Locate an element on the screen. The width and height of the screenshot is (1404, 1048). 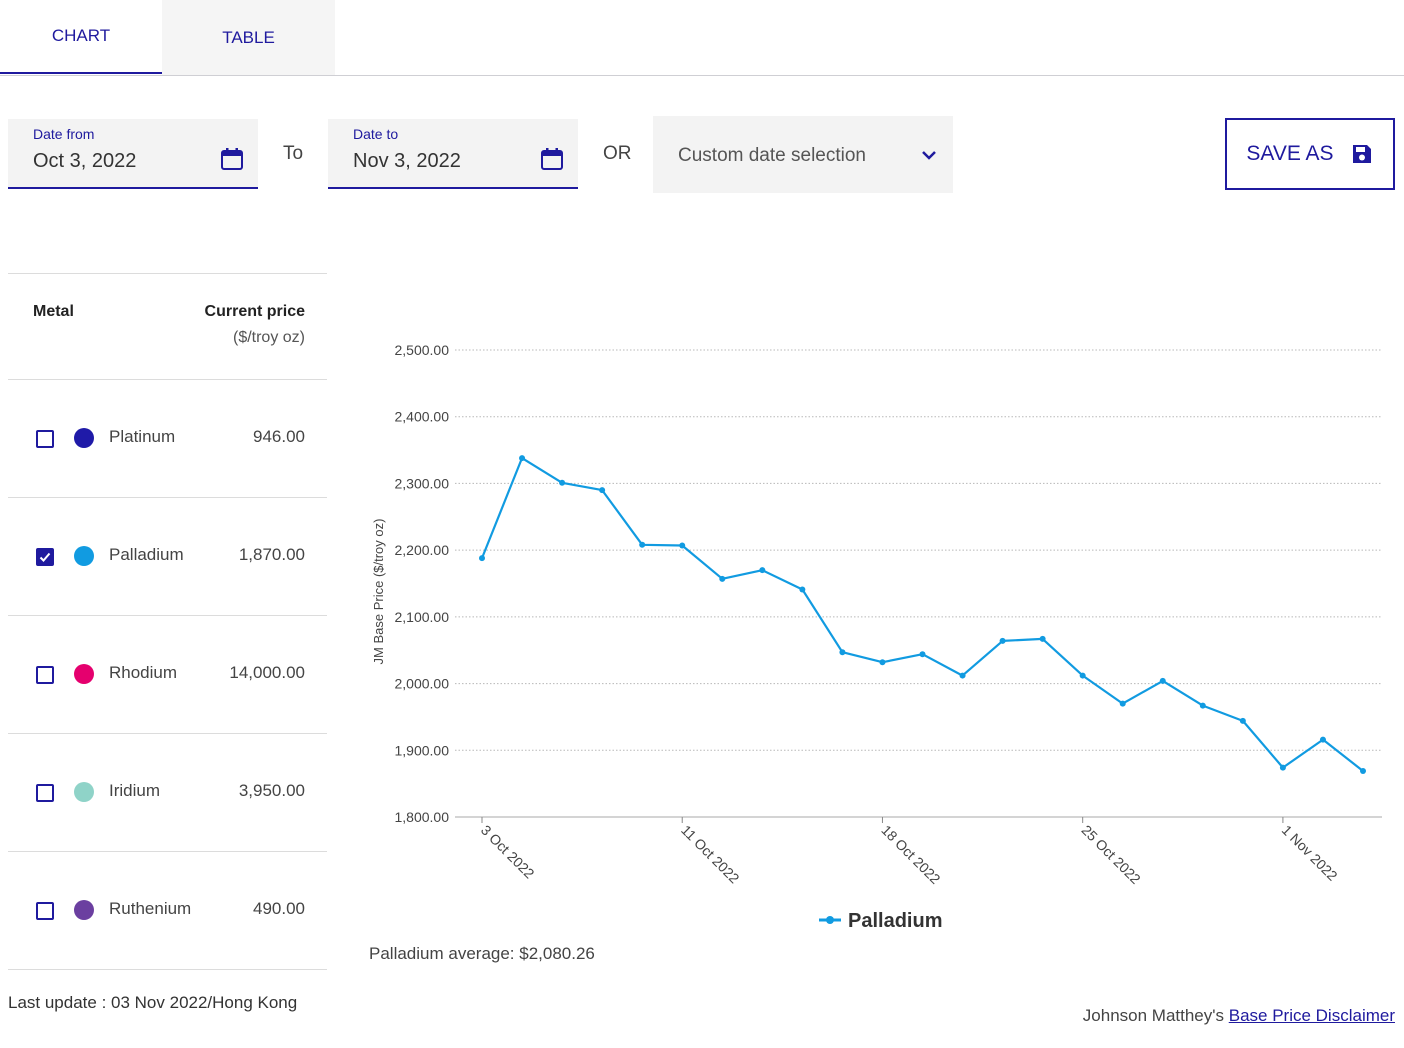
x-tick-label: 11 Oct 2022 is located at coordinates (710, 854).